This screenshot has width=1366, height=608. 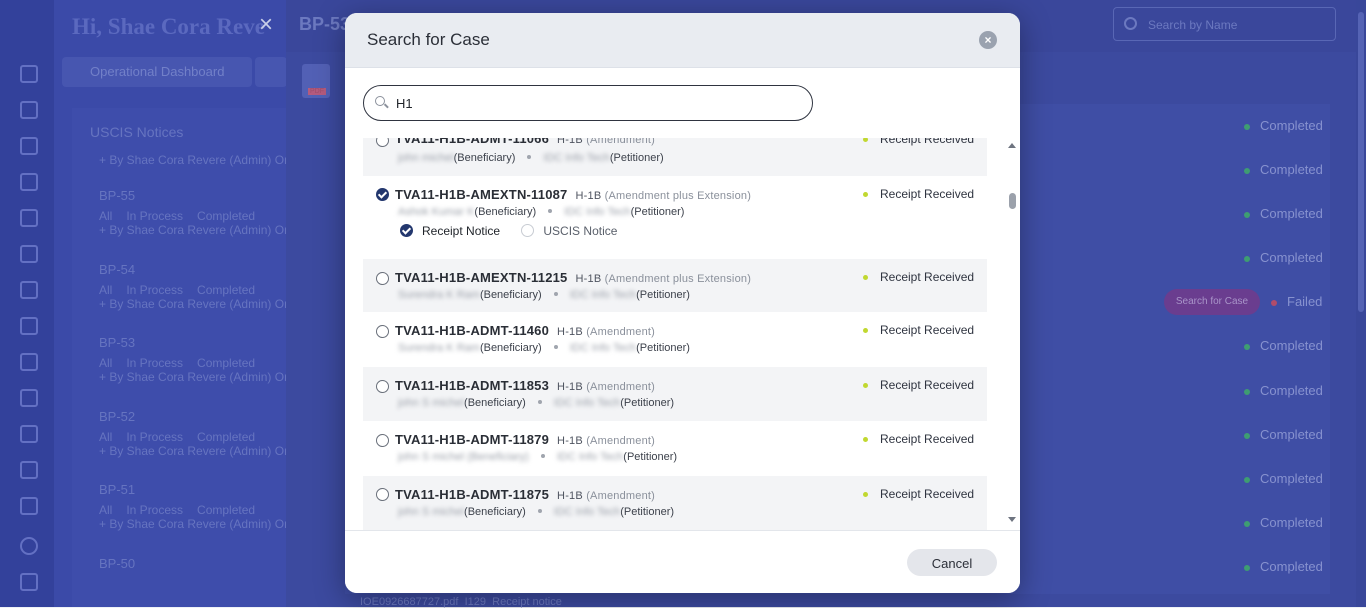 I want to click on dialog-title: Search for Case, so click(x=428, y=39).